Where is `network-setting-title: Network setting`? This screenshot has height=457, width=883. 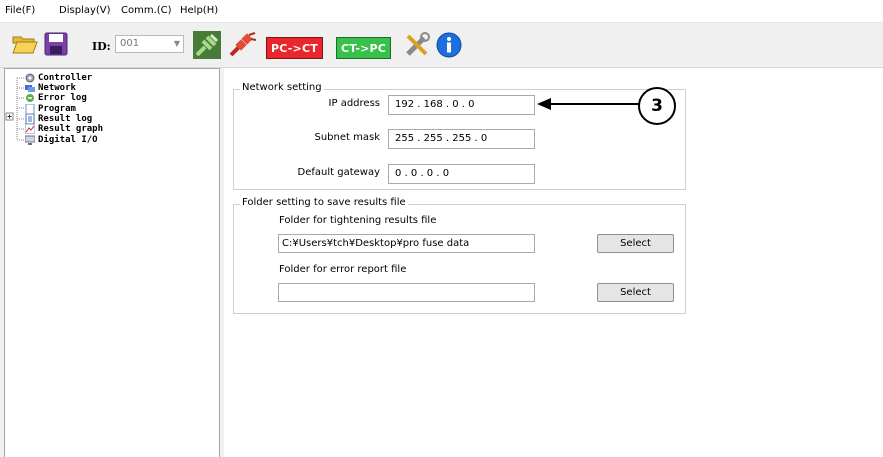
network-setting-title: Network setting is located at coordinates (282, 87).